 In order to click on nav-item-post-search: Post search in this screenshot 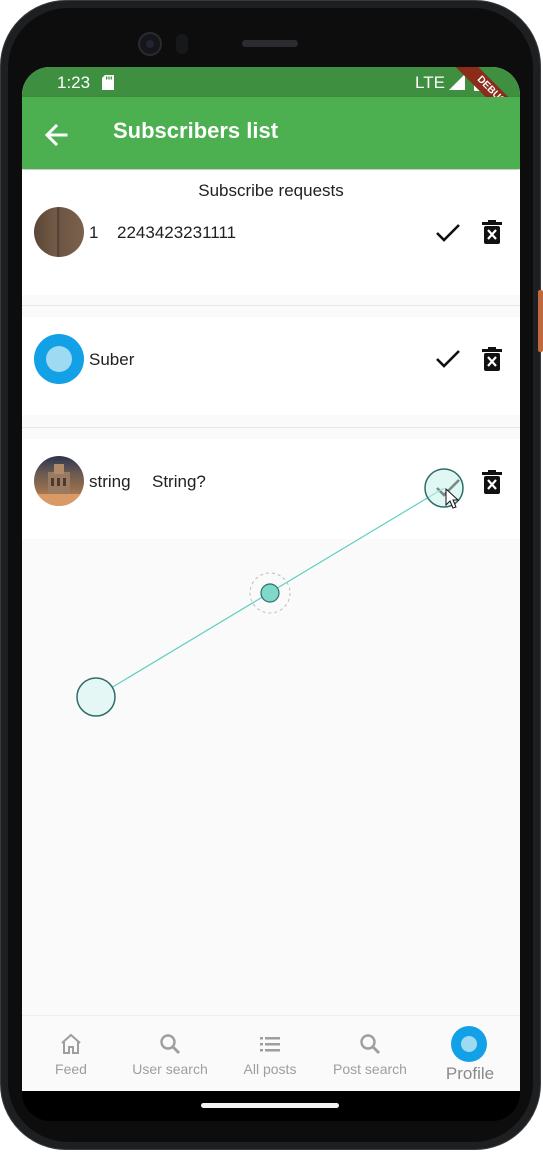, I will do `click(370, 1053)`.